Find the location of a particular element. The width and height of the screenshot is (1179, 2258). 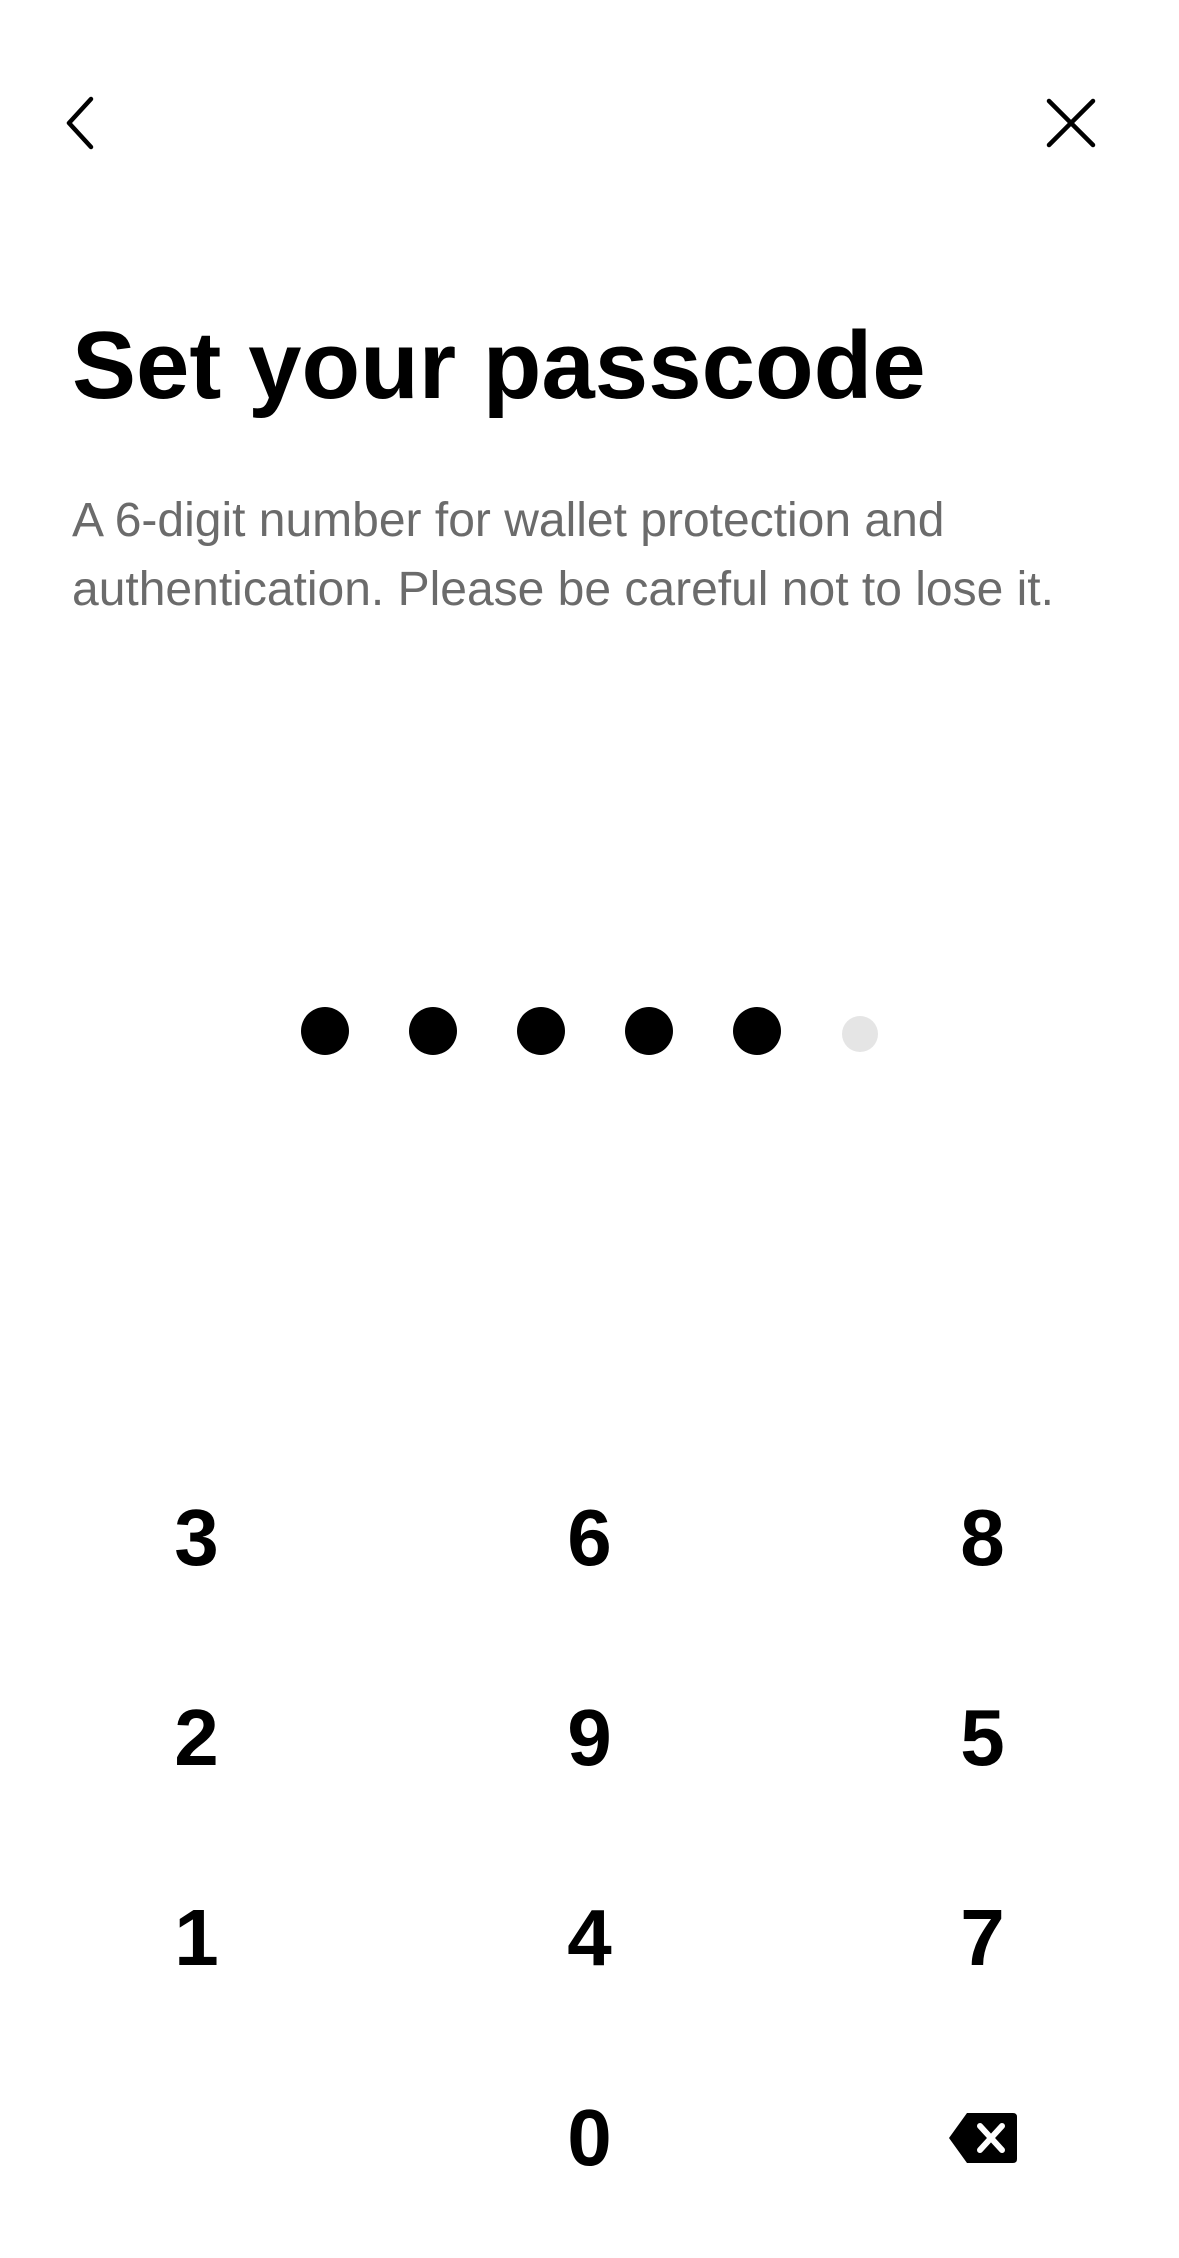

chevron-left-icon is located at coordinates (80, 123).